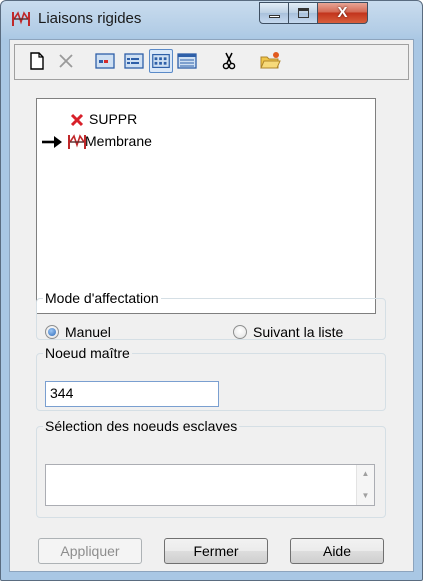 The image size is (423, 581). Describe the element at coordinates (303, 13) in the screenshot. I see `maximize-button` at that location.